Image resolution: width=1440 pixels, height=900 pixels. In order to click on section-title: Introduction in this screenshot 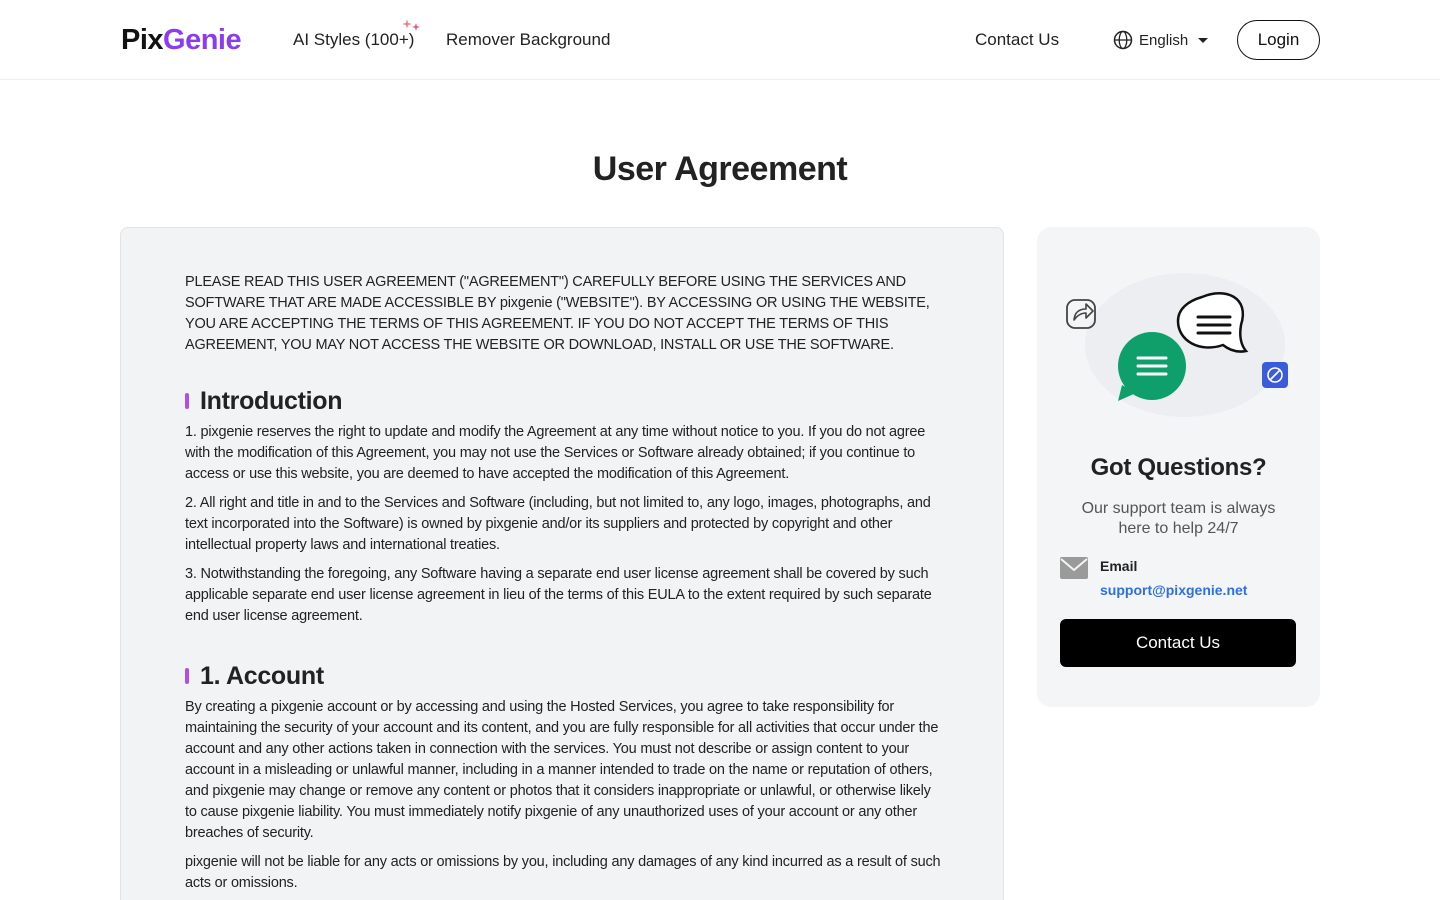, I will do `click(271, 401)`.